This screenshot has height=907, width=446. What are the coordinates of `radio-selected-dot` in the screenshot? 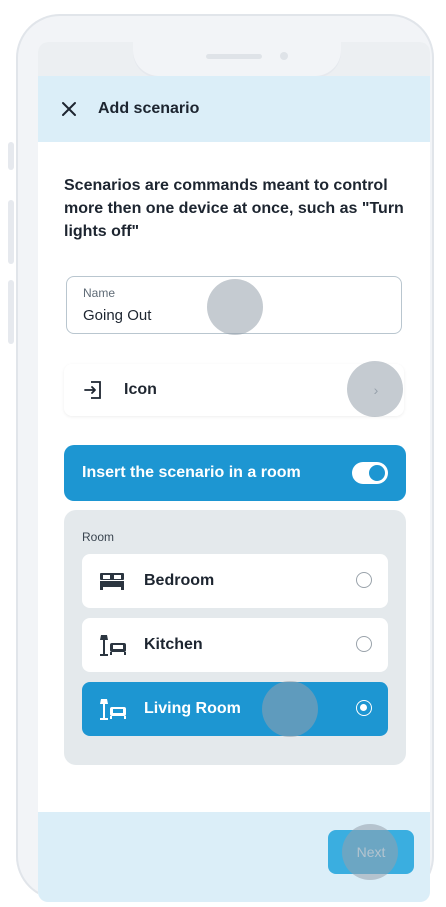 It's located at (363, 707).